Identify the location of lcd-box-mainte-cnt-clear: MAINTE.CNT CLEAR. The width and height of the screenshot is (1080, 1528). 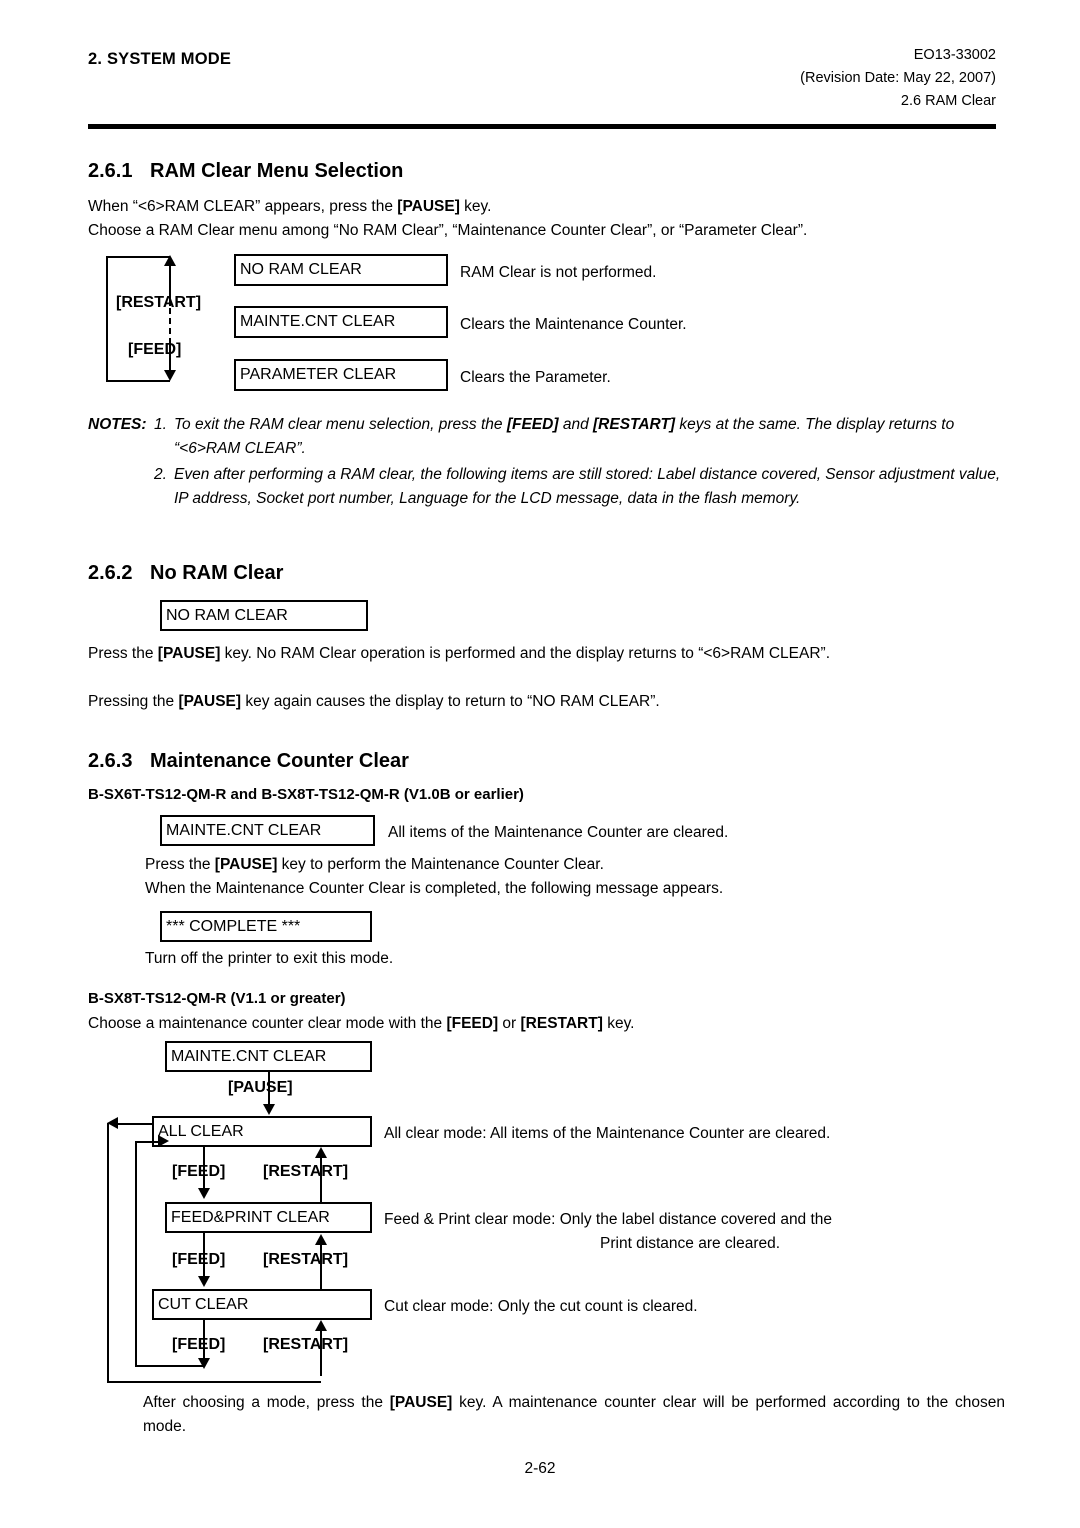
(341, 322).